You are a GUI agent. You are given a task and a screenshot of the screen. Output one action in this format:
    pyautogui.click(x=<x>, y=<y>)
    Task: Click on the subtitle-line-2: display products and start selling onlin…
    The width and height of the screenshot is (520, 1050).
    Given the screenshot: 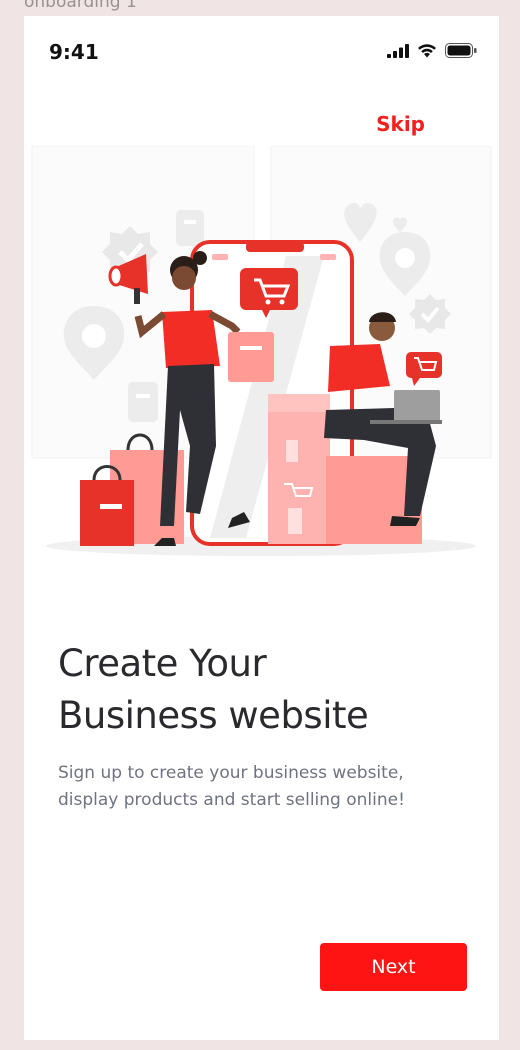 What is the action you would take?
    pyautogui.click(x=231, y=800)
    